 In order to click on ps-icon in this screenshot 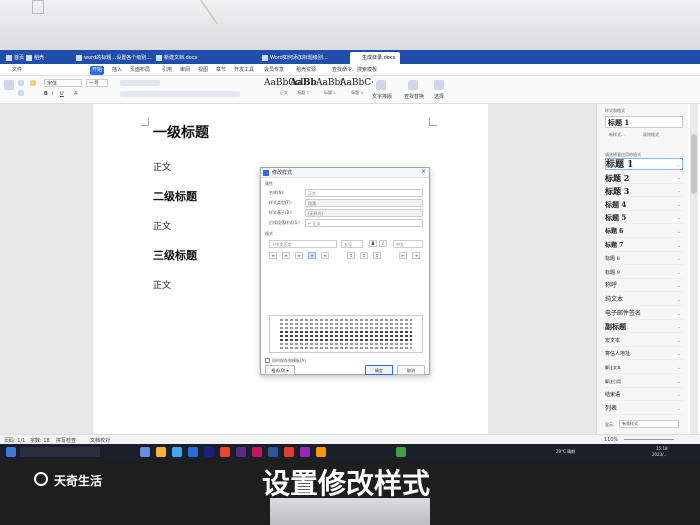, I will do `click(209, 452)`.